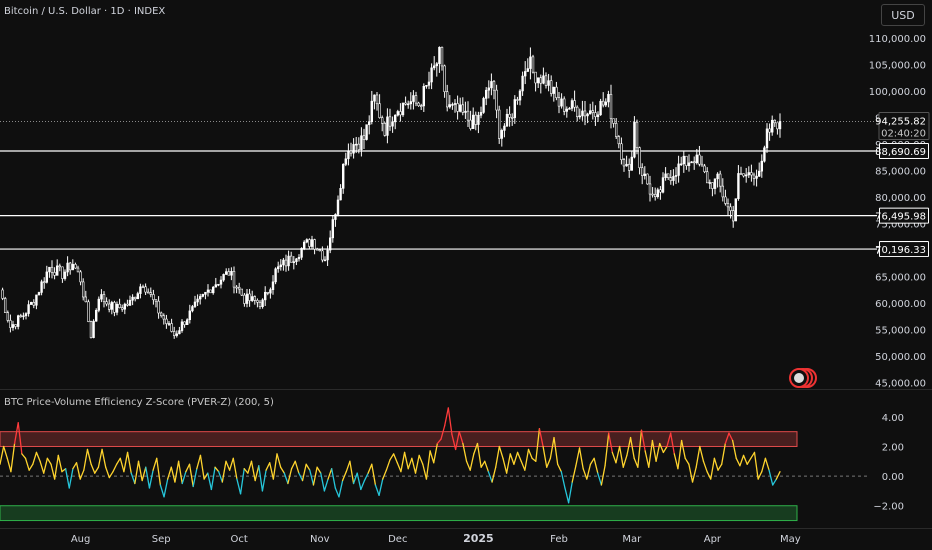 The height and width of the screenshot is (550, 932). What do you see at coordinates (713, 539) in the screenshot?
I see `x-tick-label: Apr` at bounding box center [713, 539].